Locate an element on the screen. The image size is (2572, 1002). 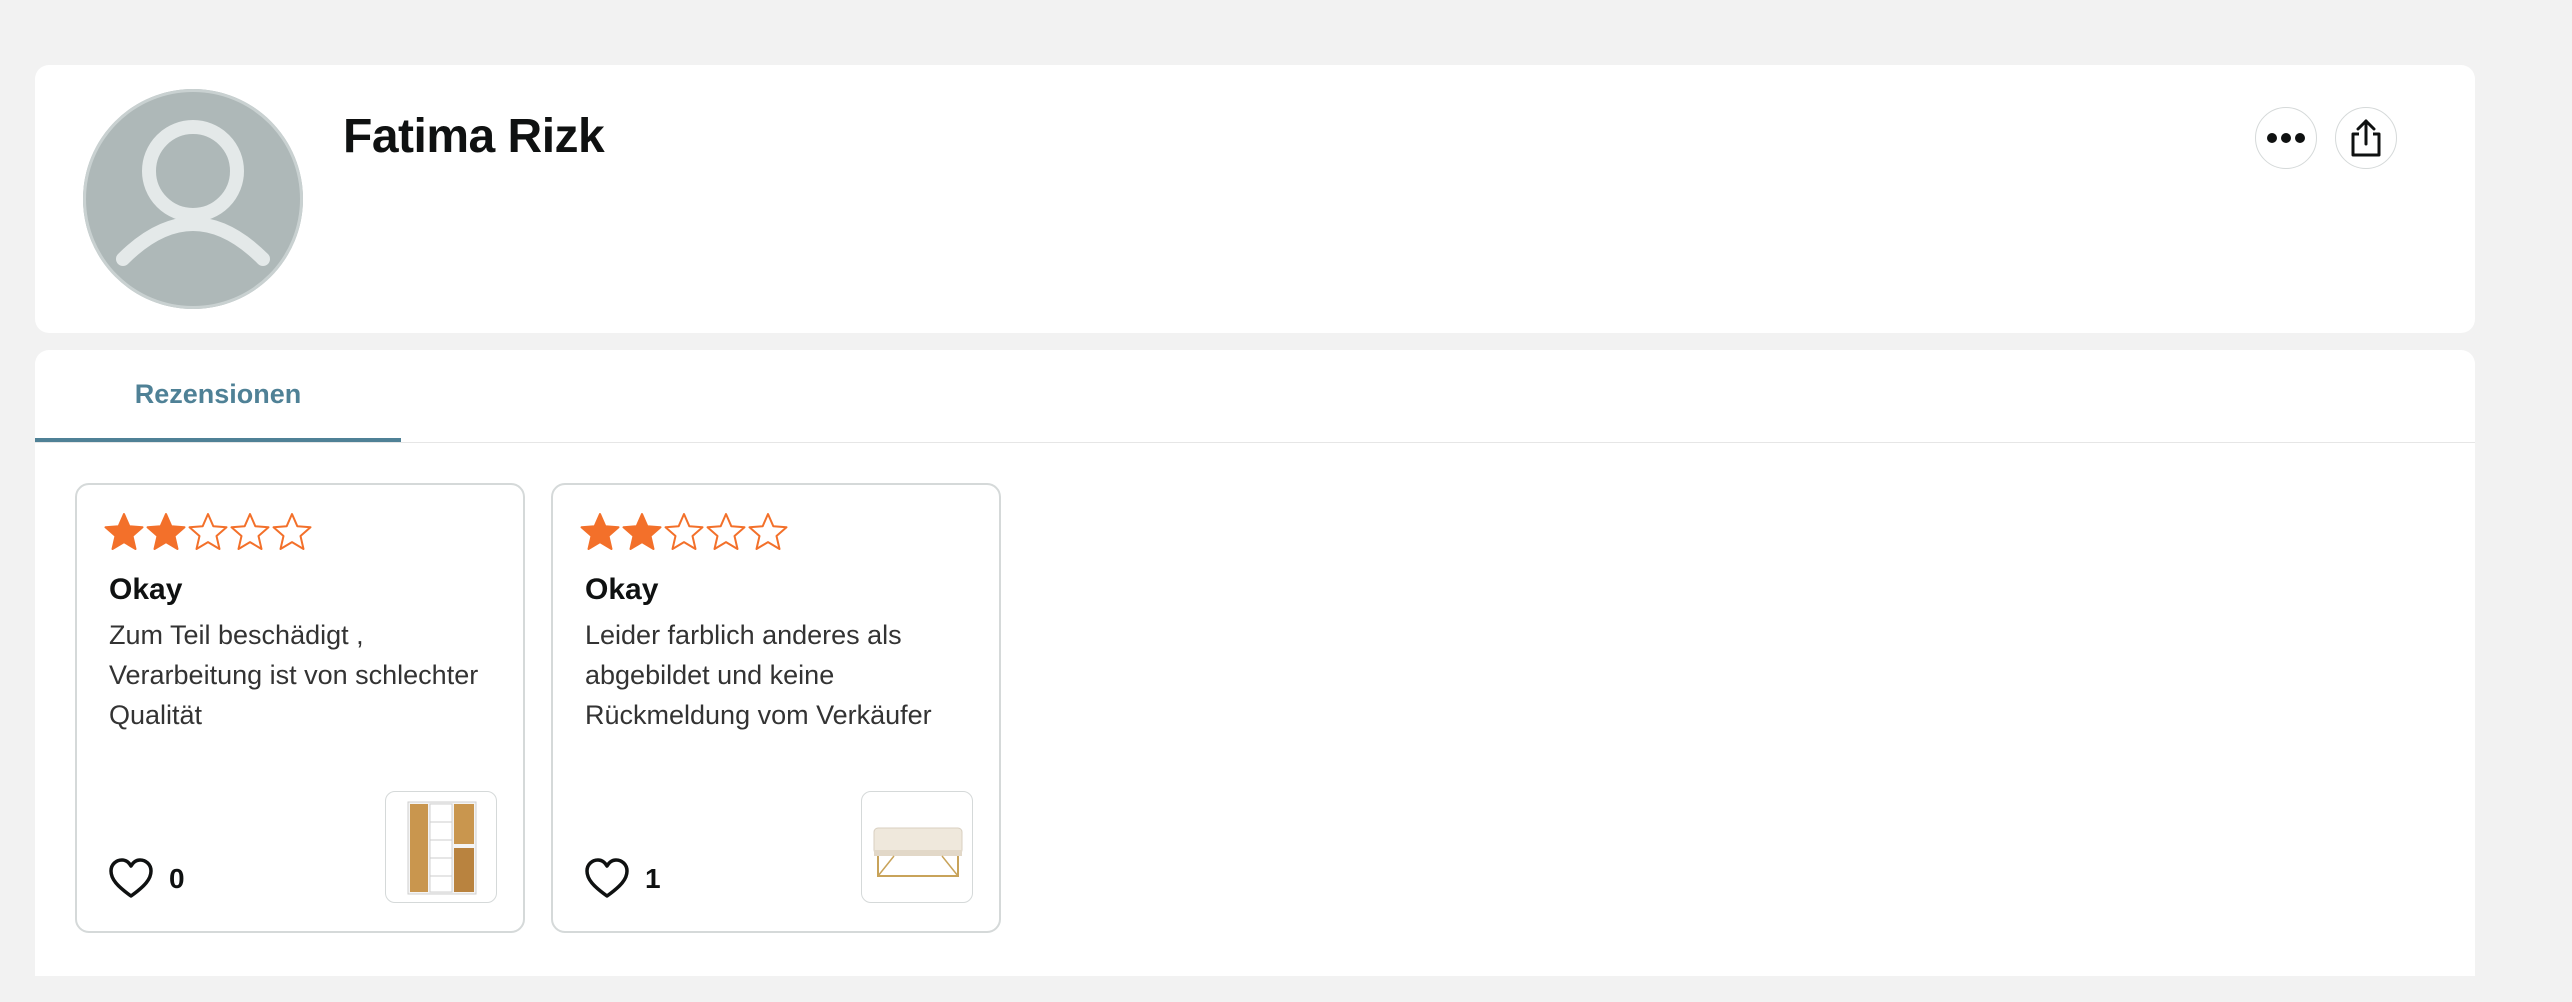
share-icon is located at coordinates (2366, 138).